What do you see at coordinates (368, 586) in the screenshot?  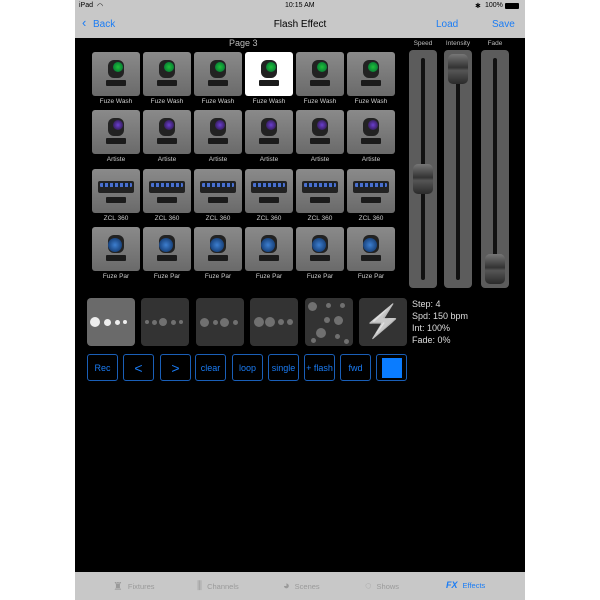 I see `shows-icon: ◌` at bounding box center [368, 586].